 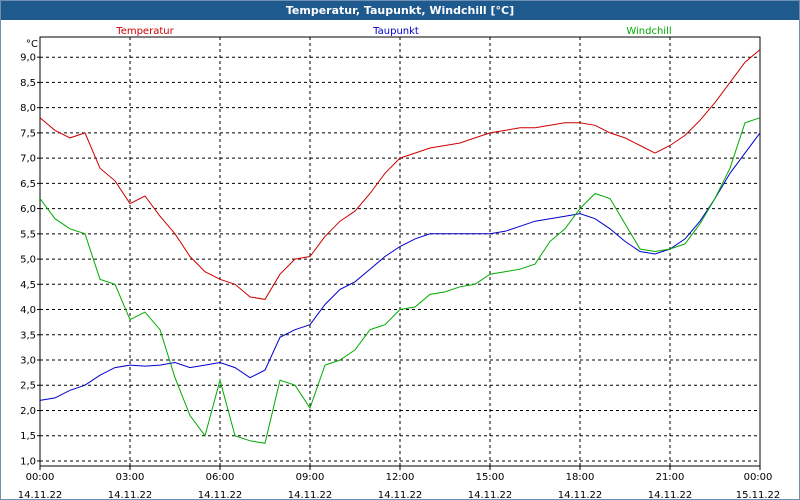 What do you see at coordinates (670, 477) in the screenshot?
I see `x-tick-time: 21:00` at bounding box center [670, 477].